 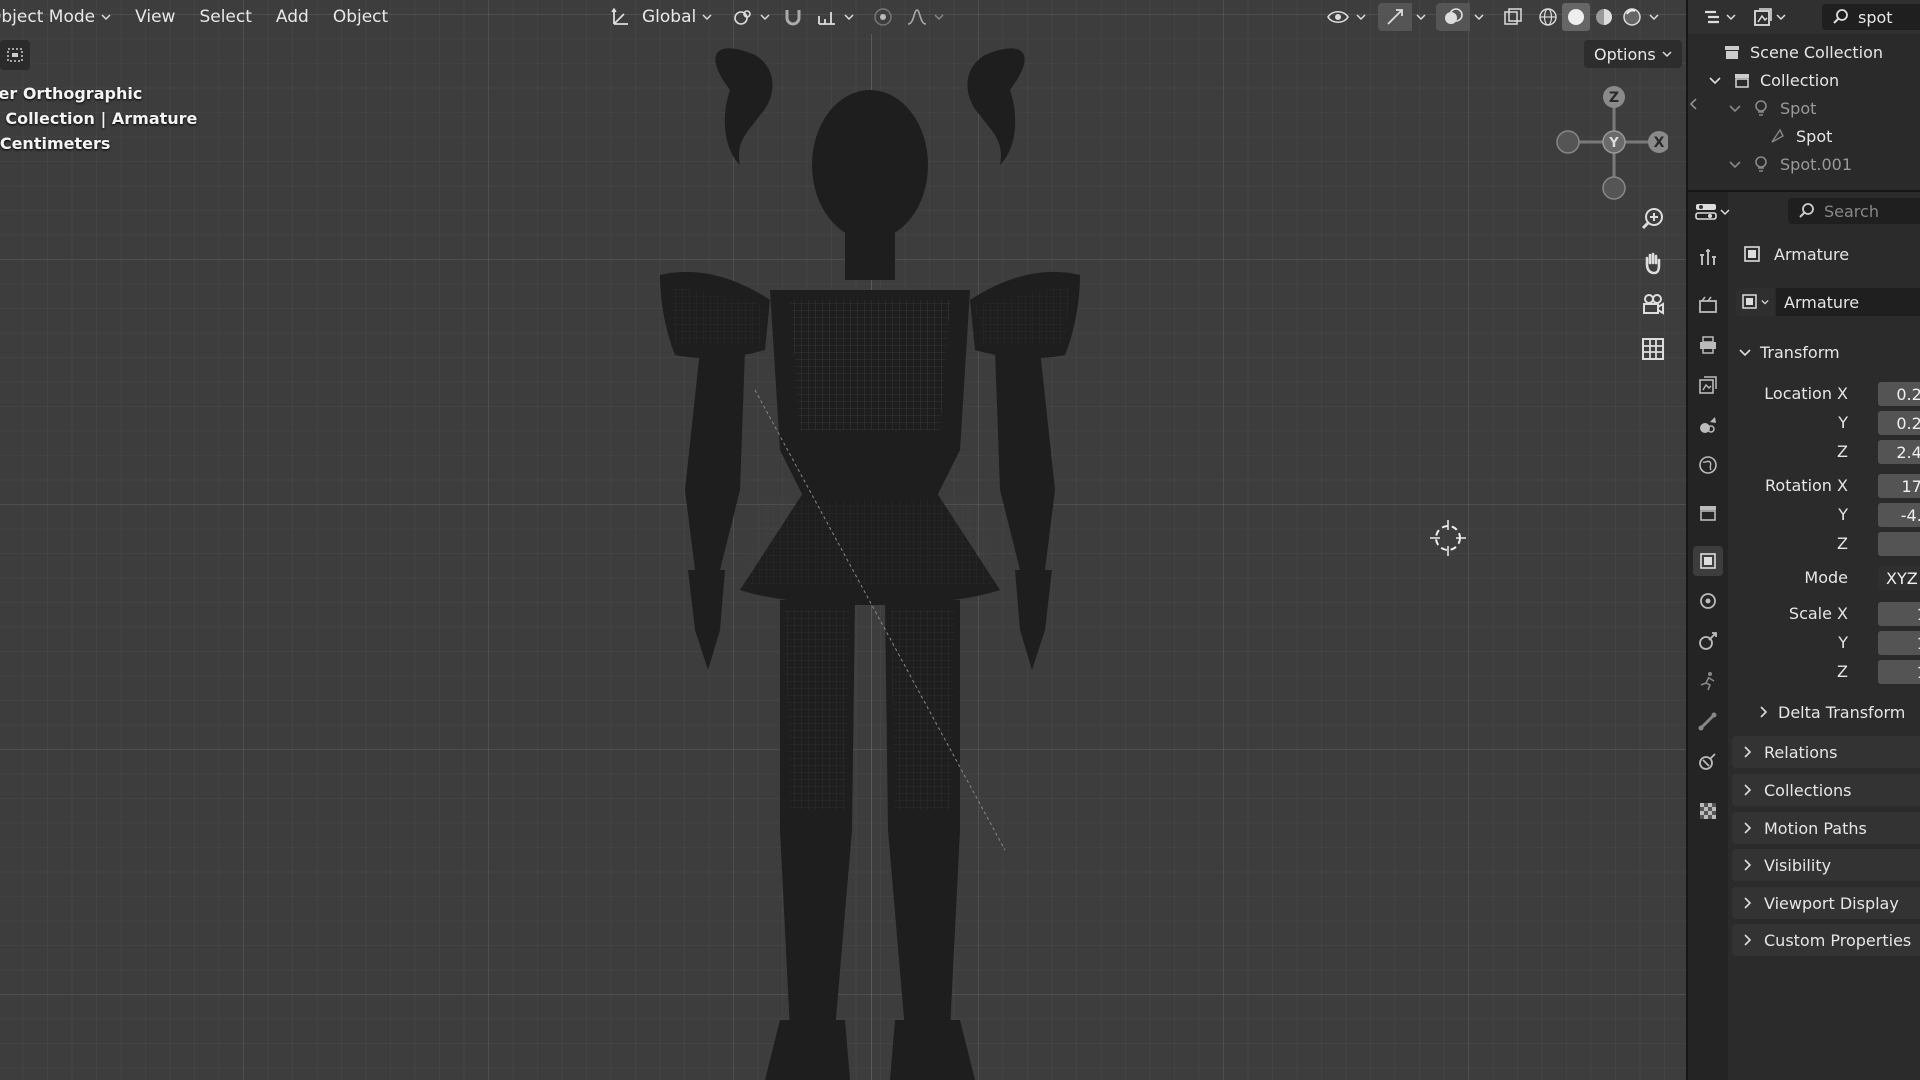 I want to click on scale-z-field: 1., so click(x=1899, y=672).